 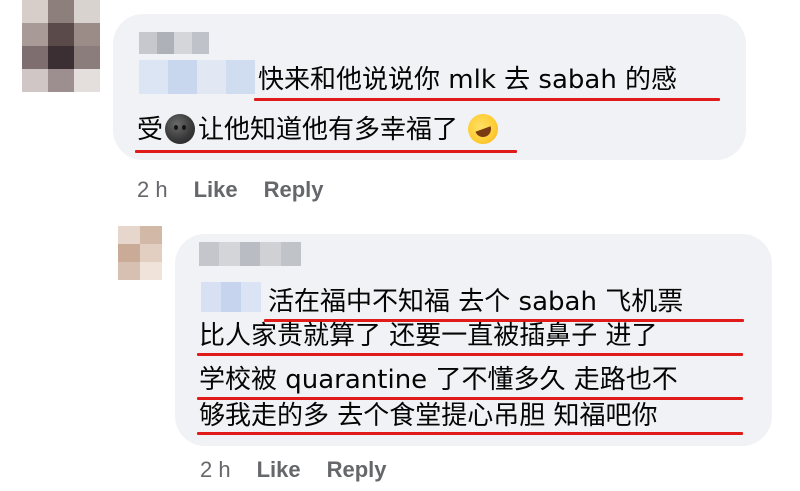 I want to click on comment-text-fragment: 受, so click(x=150, y=130).